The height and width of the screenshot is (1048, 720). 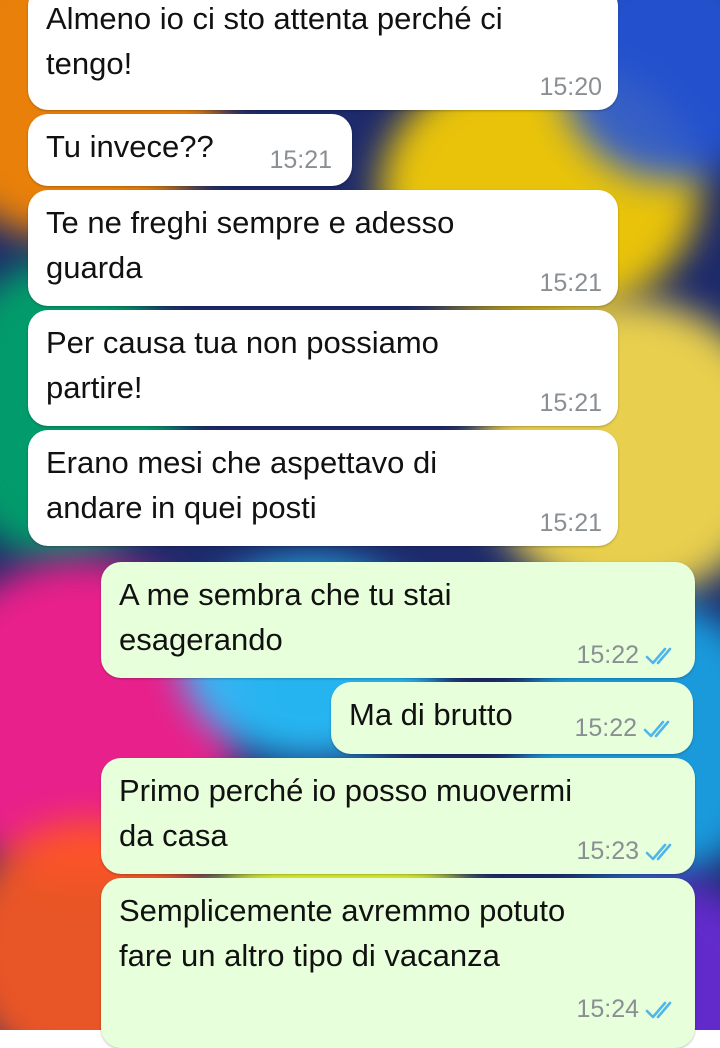 I want to click on message-bubble: Ma di brutto 15:22, so click(x=512, y=718).